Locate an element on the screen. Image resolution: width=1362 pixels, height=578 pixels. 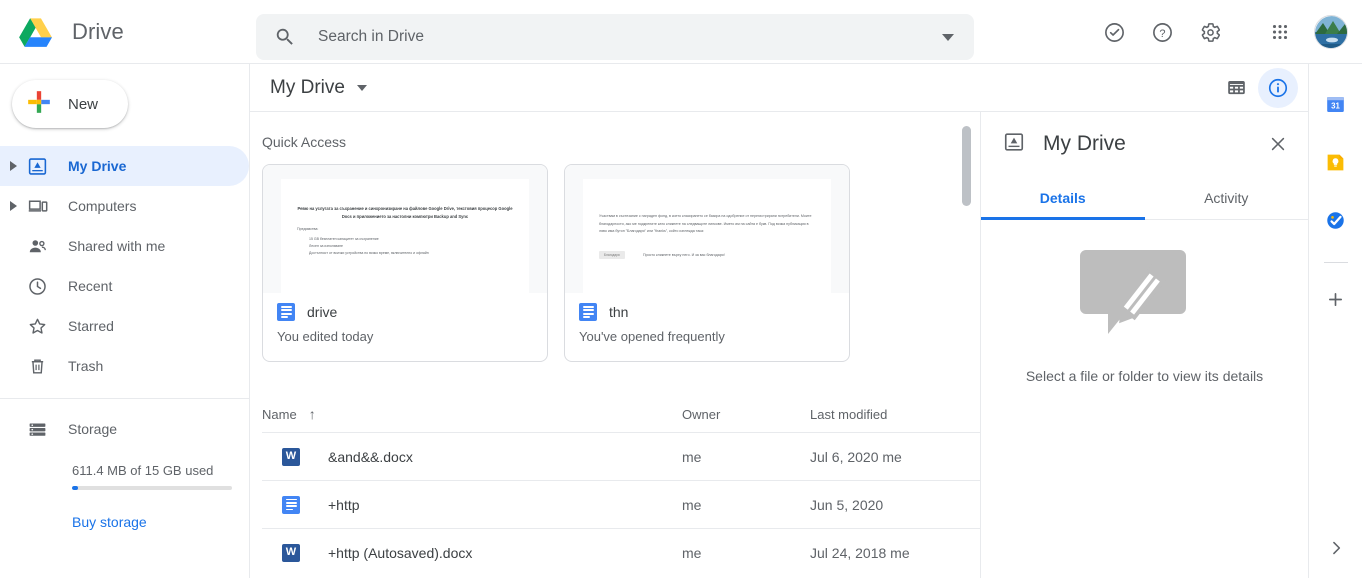
google-keep-icon is located at coordinates (1336, 162).